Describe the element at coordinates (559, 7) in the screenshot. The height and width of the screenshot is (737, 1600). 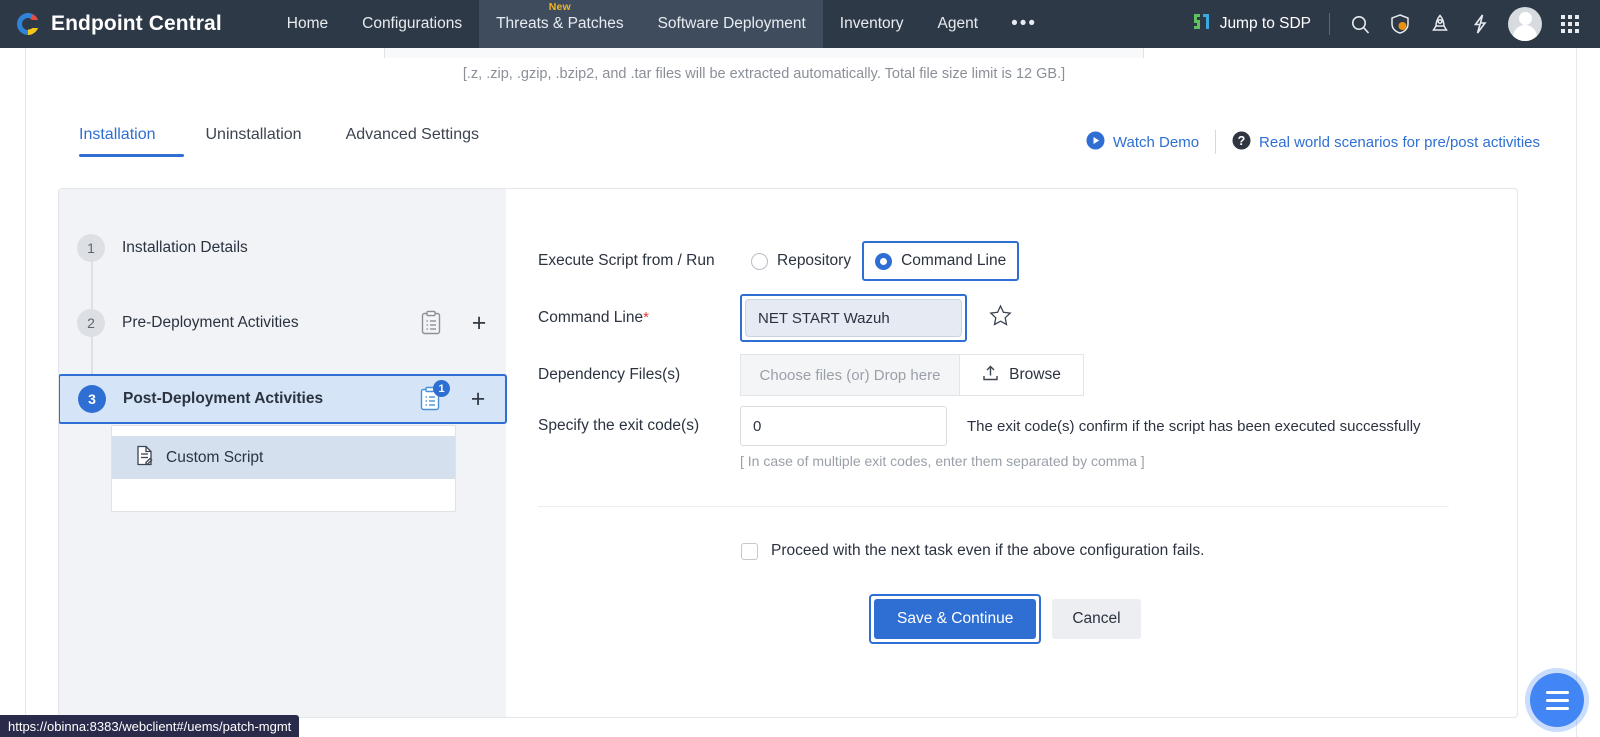
I see `new-badge: New` at that location.